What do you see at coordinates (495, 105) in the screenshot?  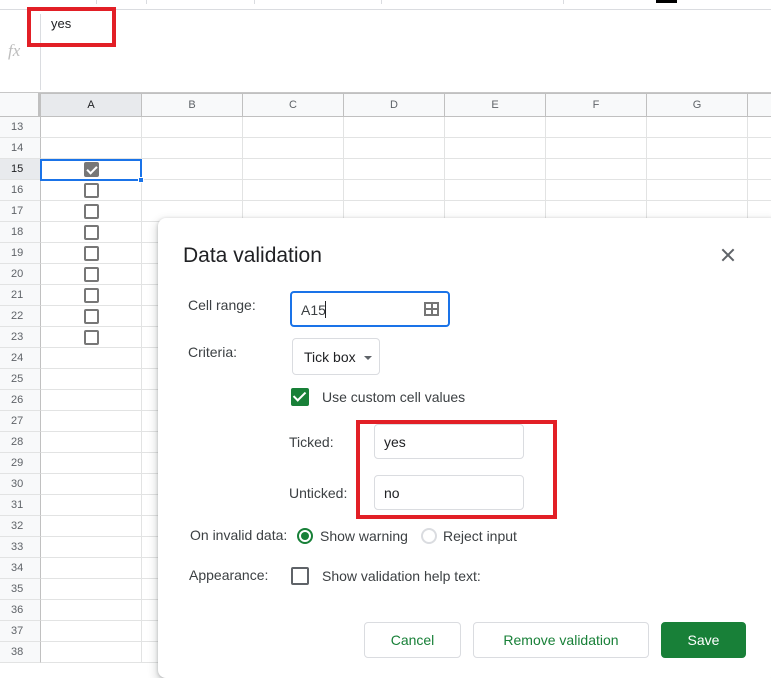 I see `column-header-e: E` at bounding box center [495, 105].